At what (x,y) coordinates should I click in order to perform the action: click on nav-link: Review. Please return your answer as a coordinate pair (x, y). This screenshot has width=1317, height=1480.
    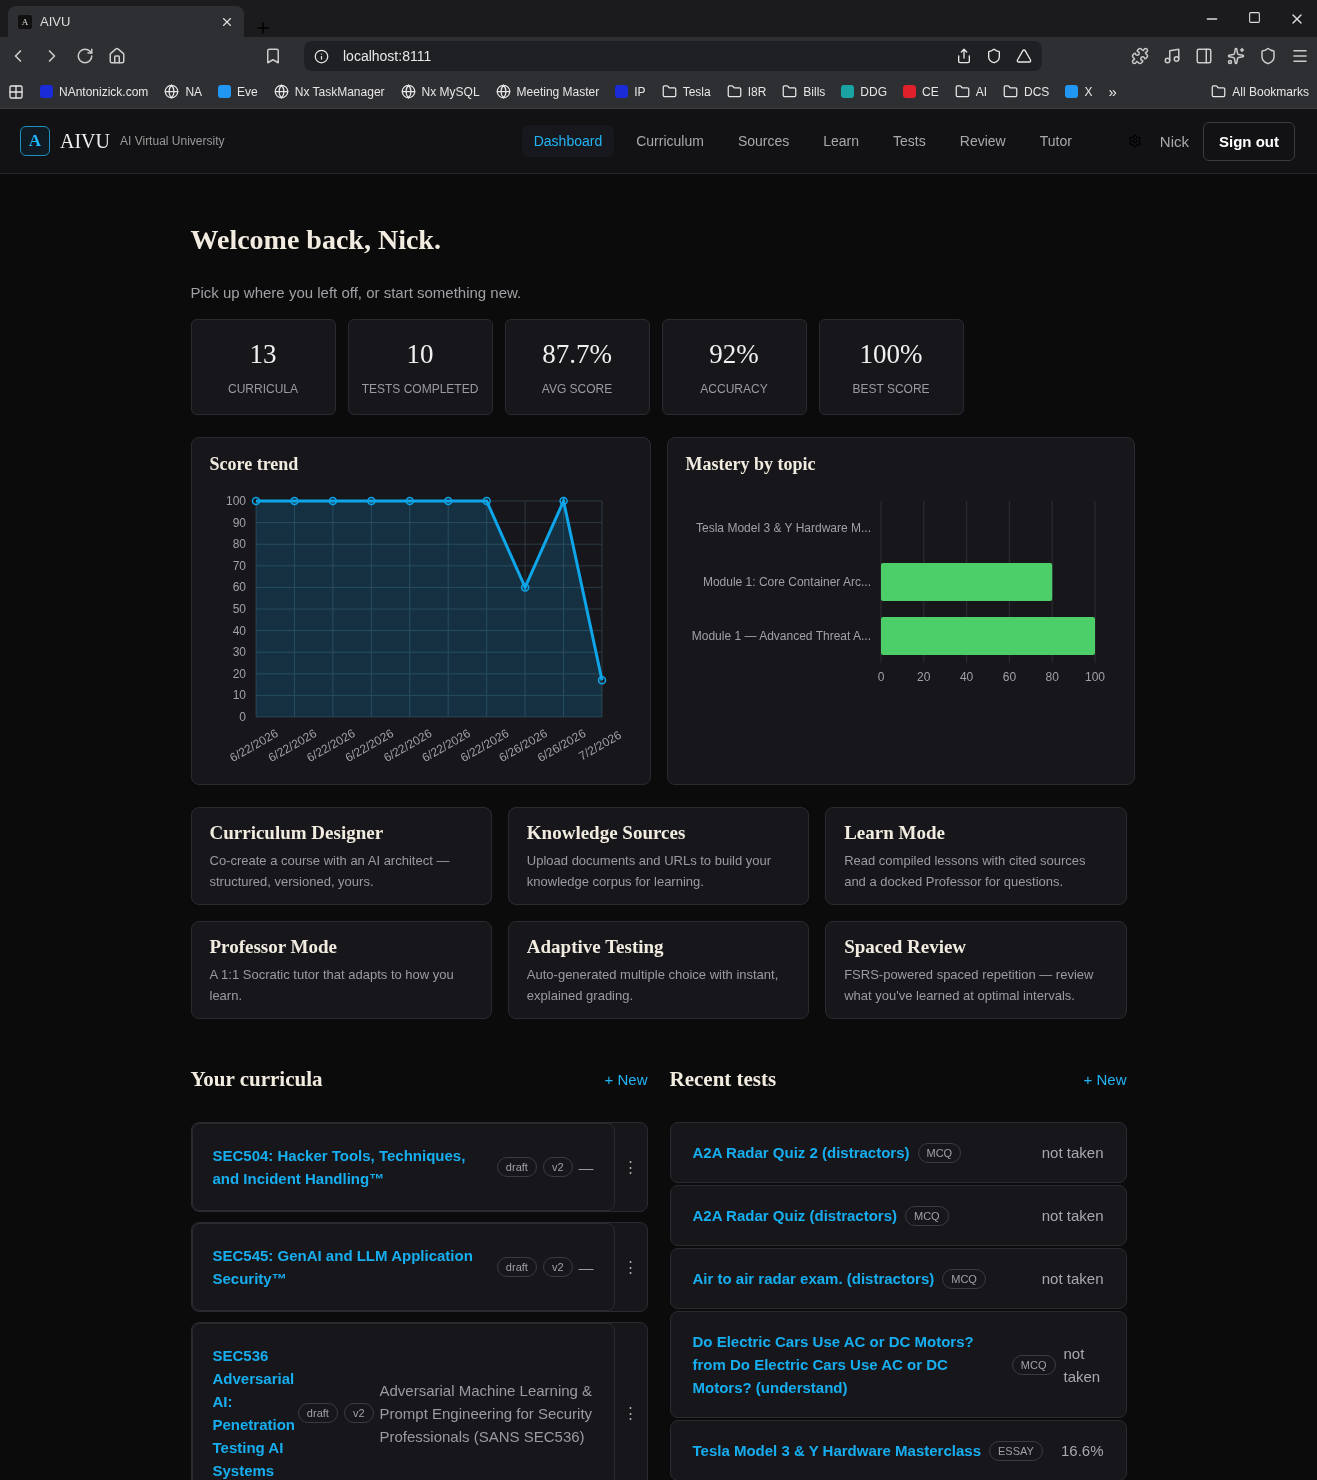
    Looking at the image, I should click on (982, 141).